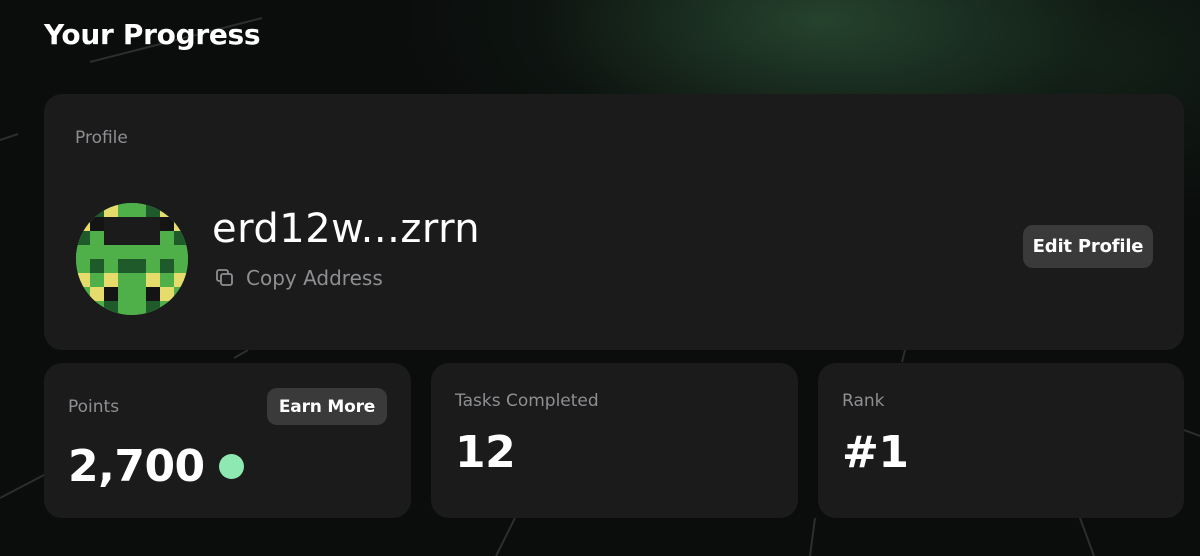  Describe the element at coordinates (101, 138) in the screenshot. I see `profile-label: Profile` at that location.